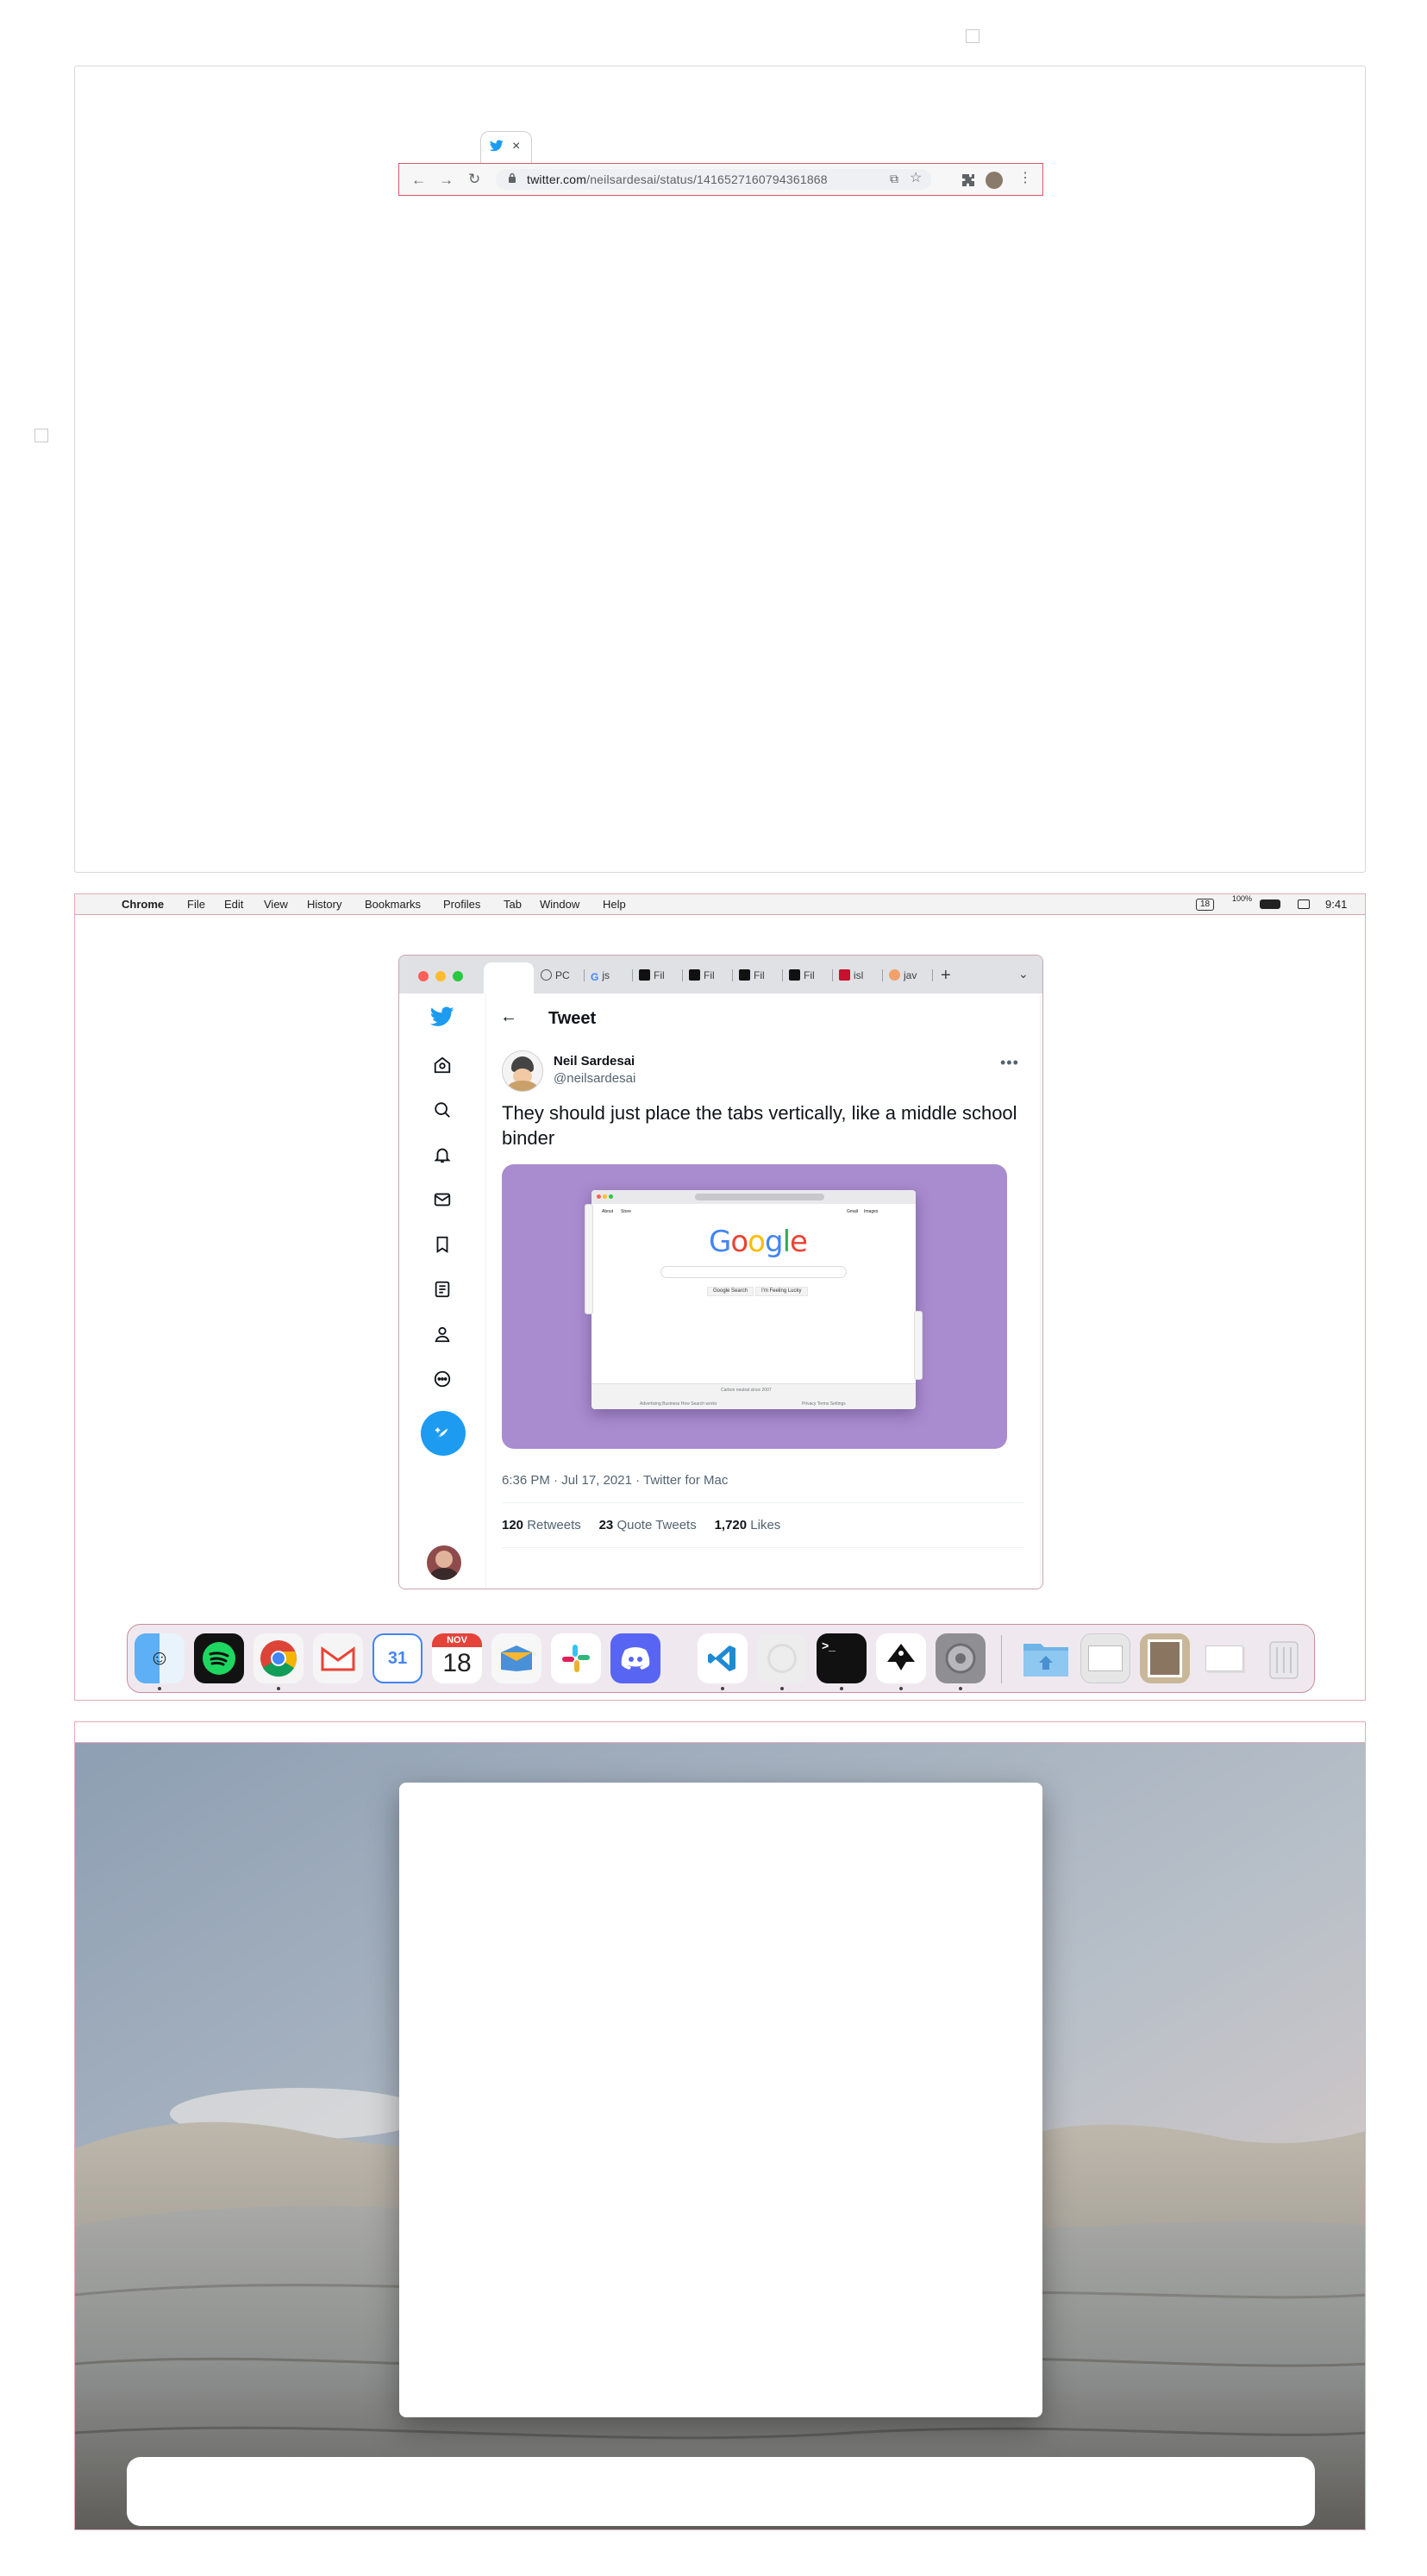 This screenshot has height=2576, width=1427. I want to click on applications-folder-icon, so click(1046, 1658).